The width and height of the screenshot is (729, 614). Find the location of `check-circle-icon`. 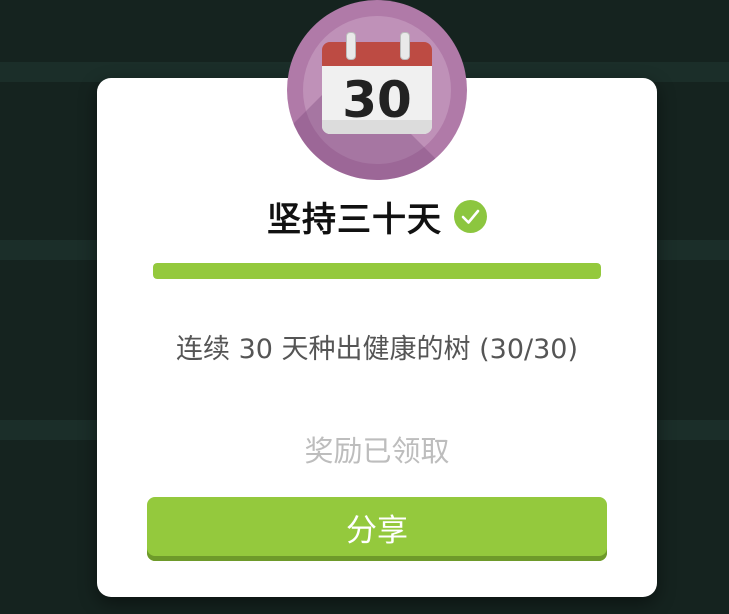

check-circle-icon is located at coordinates (470, 216).